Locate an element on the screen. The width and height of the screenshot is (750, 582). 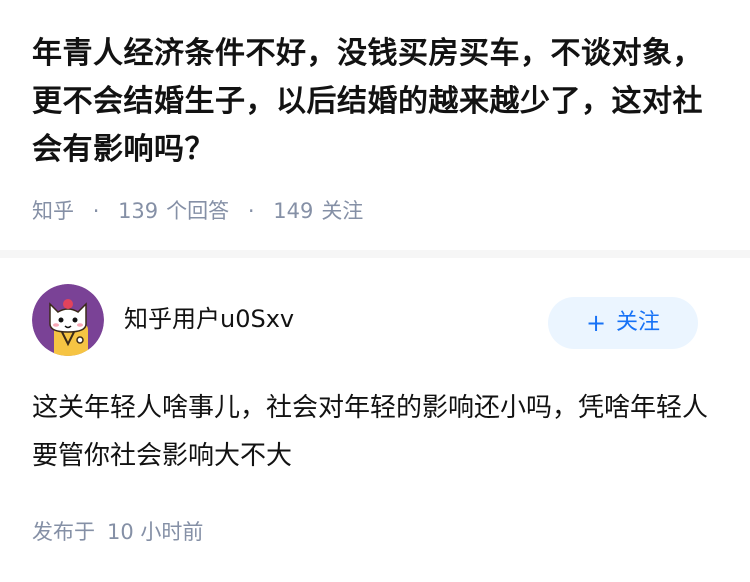
answer-content: 这关年轻人啥事儿，社会对年轻的影响还小吗，凭啥年轻人要管你社会影响大不大 is located at coordinates (372, 432).